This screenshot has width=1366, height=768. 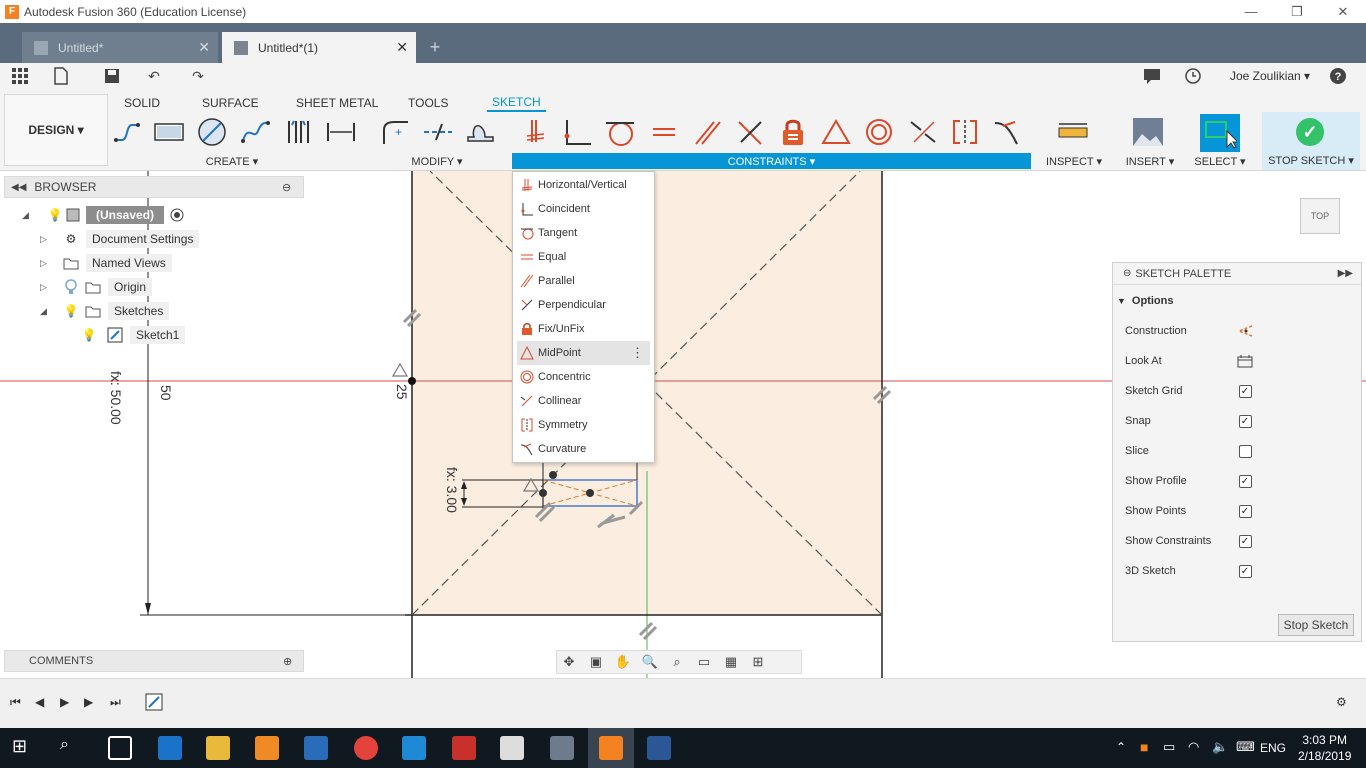 What do you see at coordinates (1245, 511) in the screenshot?
I see `show-points-checkbox: ✓` at bounding box center [1245, 511].